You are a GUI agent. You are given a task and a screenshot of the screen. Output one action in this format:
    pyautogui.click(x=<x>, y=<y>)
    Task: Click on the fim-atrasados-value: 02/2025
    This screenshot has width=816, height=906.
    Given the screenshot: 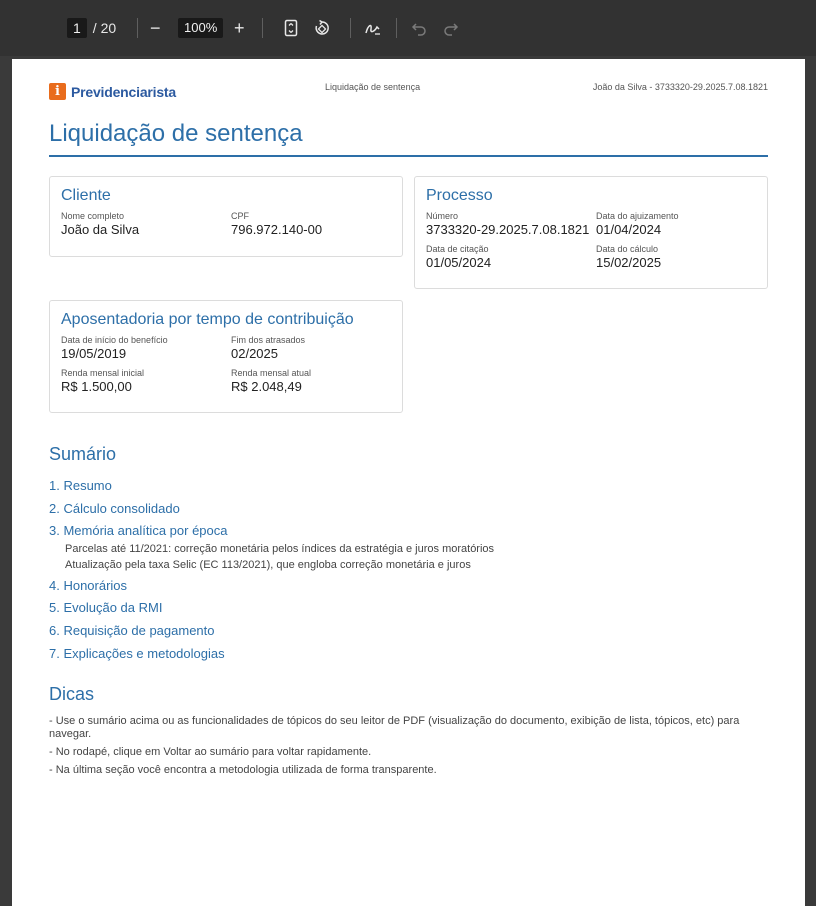 What is the action you would take?
    pyautogui.click(x=254, y=353)
    